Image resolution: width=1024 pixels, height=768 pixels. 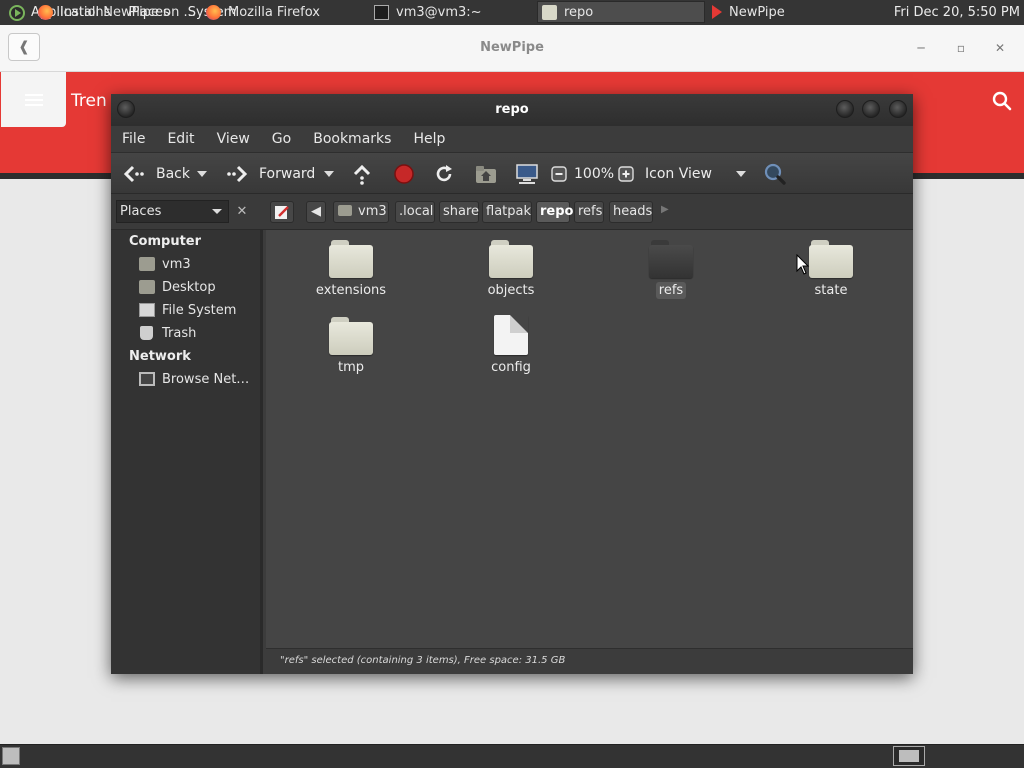 I want to click on mouse-pointer-icon, so click(x=803, y=264).